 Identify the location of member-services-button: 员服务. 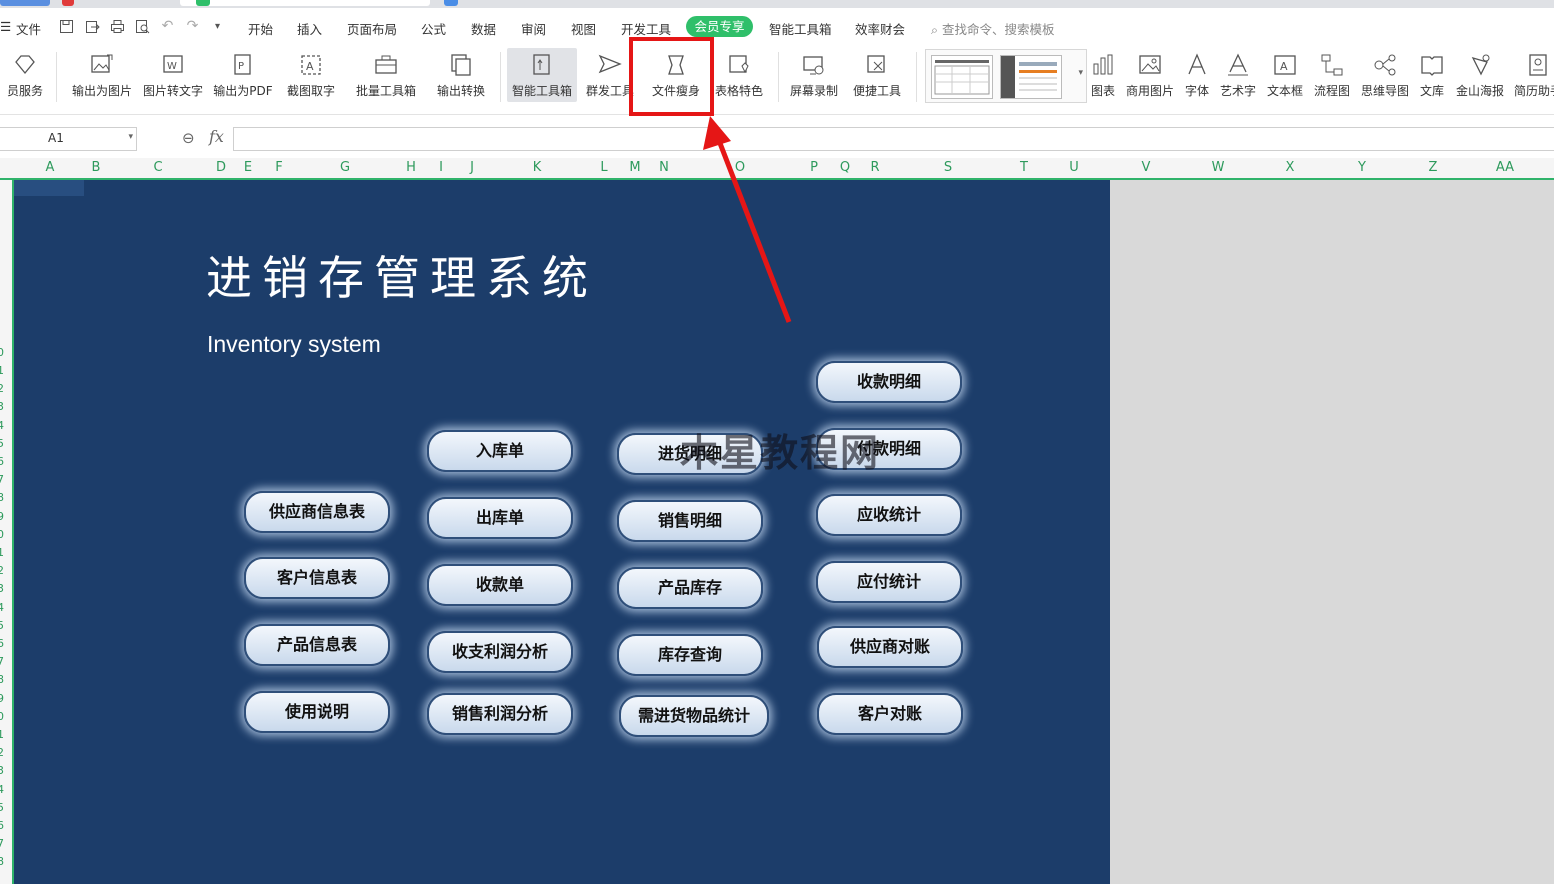
(25, 75).